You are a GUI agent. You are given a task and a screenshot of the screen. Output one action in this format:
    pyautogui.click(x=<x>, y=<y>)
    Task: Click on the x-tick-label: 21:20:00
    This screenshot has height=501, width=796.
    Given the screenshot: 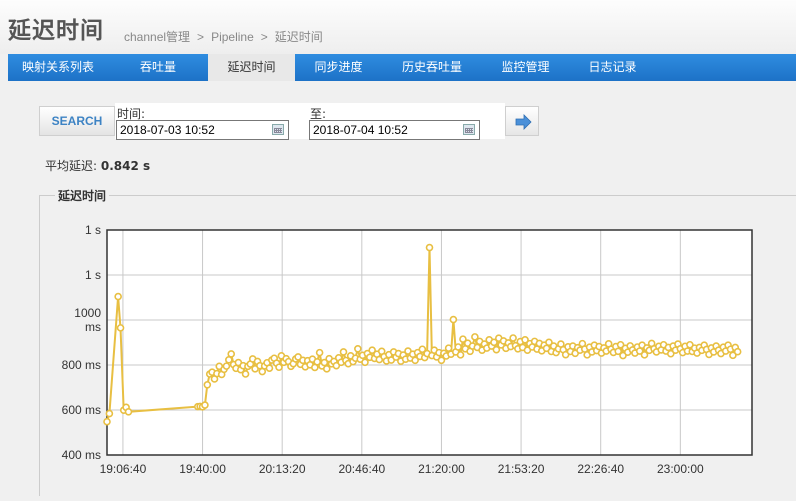 What is the action you would take?
    pyautogui.click(x=441, y=469)
    